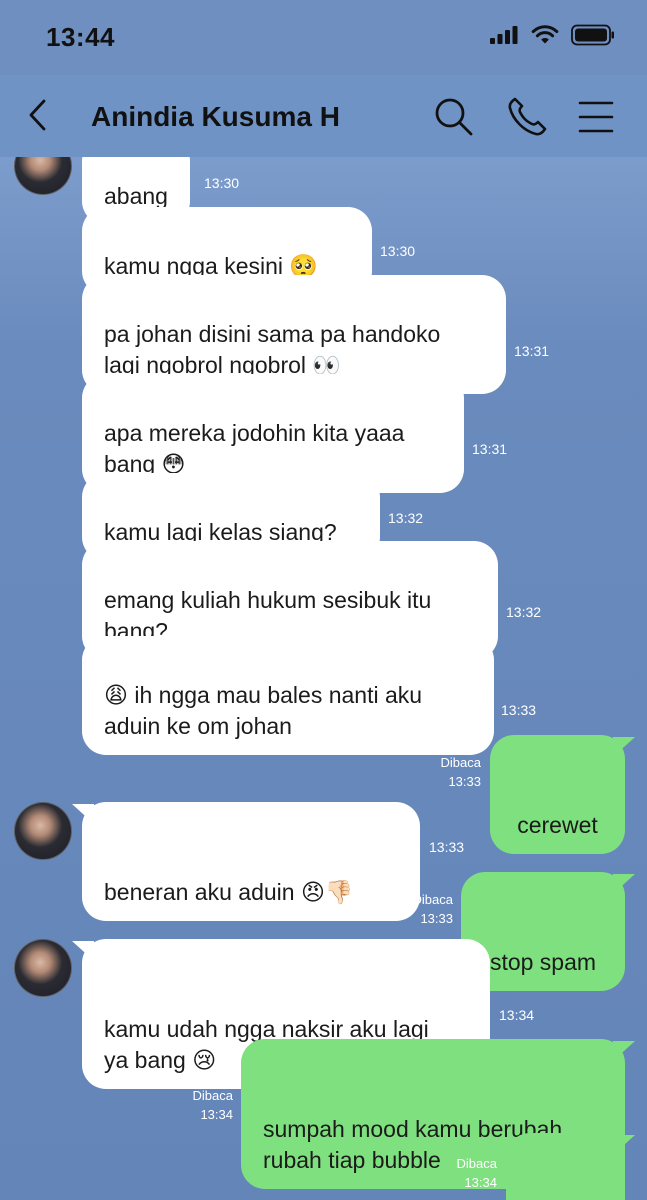 The image size is (647, 1200). I want to click on signal-icon, so click(504, 35).